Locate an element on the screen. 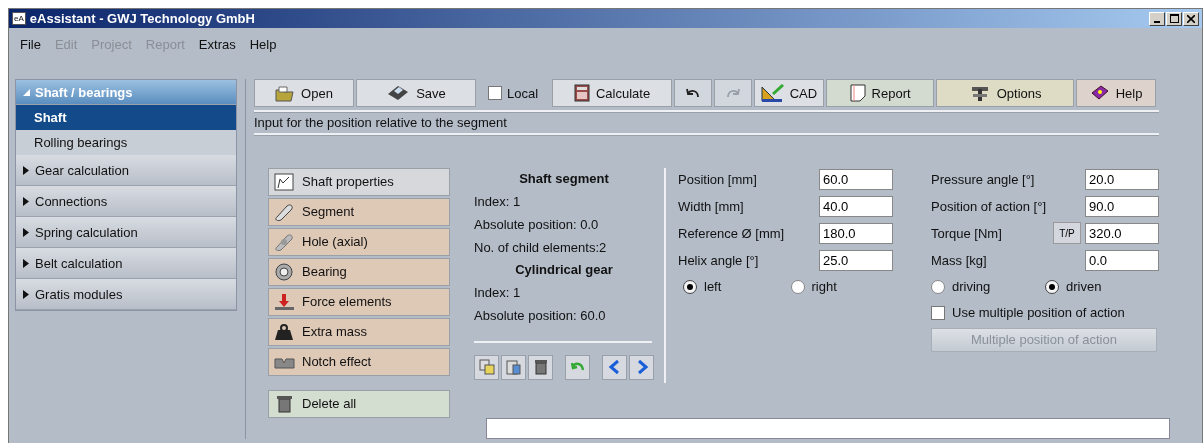 The height and width of the screenshot is (443, 1203). window-title: eAssistant - GWJ Technology GmbH is located at coordinates (142, 18).